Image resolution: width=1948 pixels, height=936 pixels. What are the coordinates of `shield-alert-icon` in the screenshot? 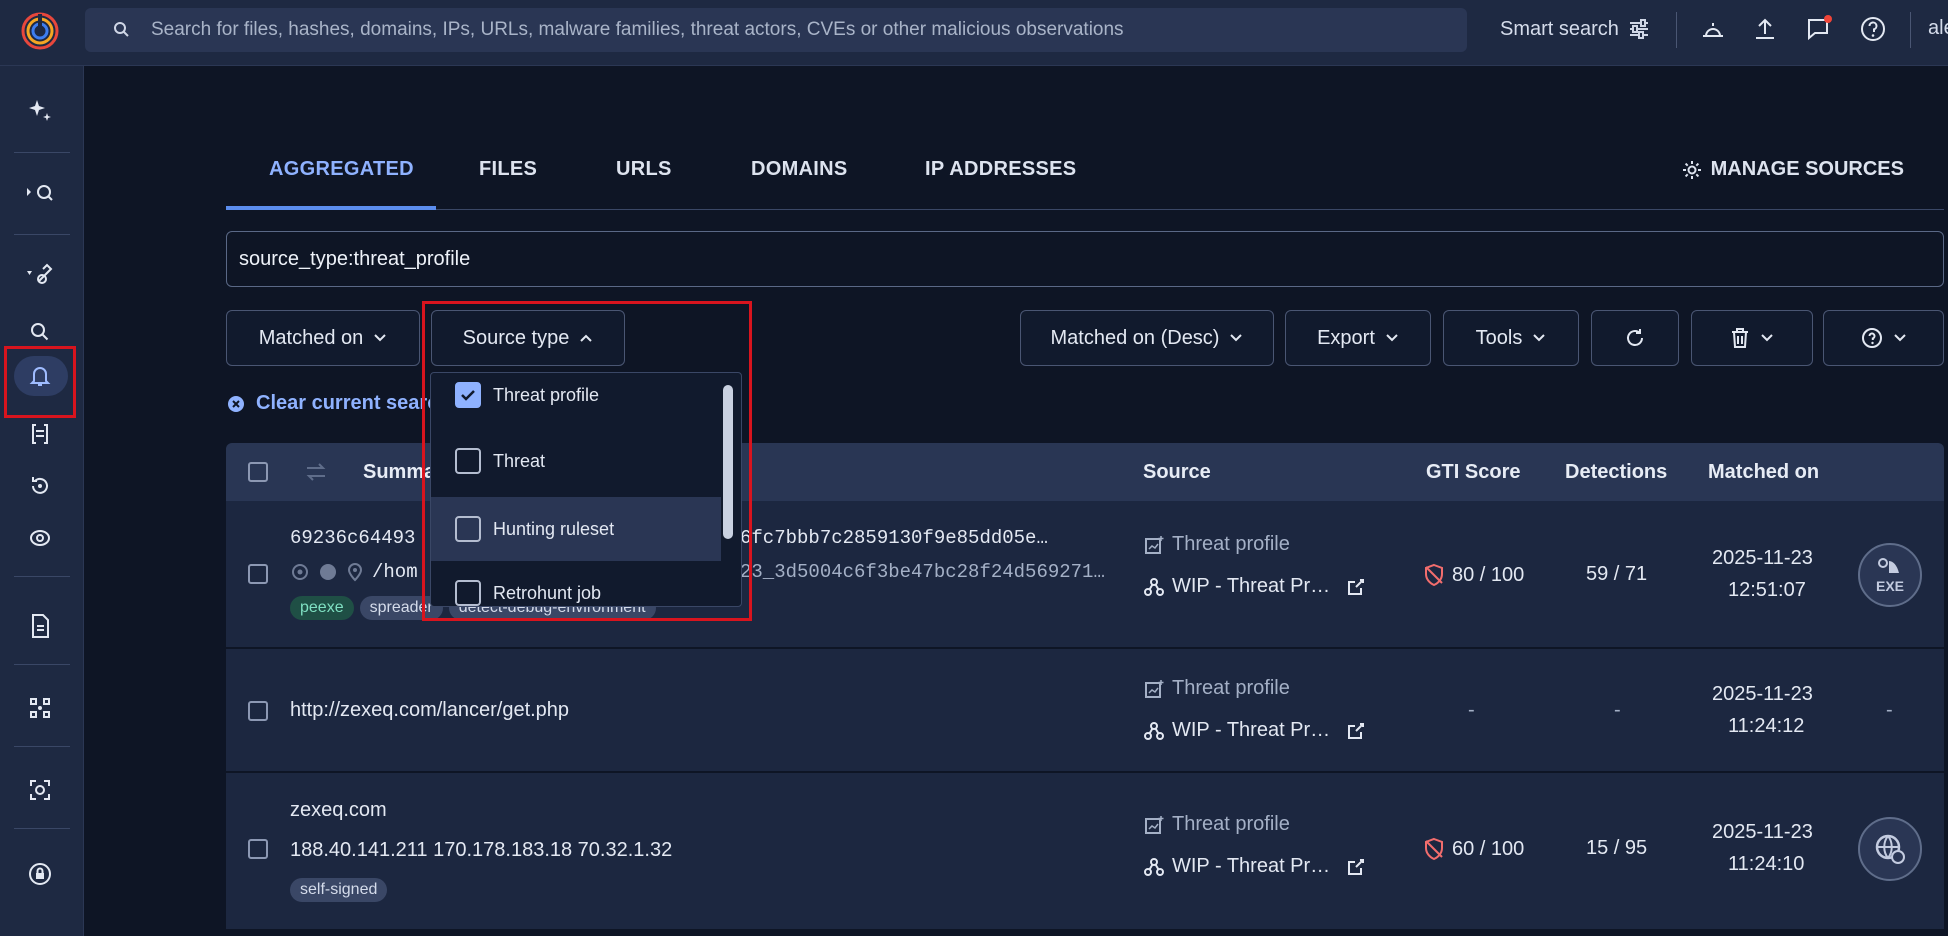 It's located at (1434, 575).